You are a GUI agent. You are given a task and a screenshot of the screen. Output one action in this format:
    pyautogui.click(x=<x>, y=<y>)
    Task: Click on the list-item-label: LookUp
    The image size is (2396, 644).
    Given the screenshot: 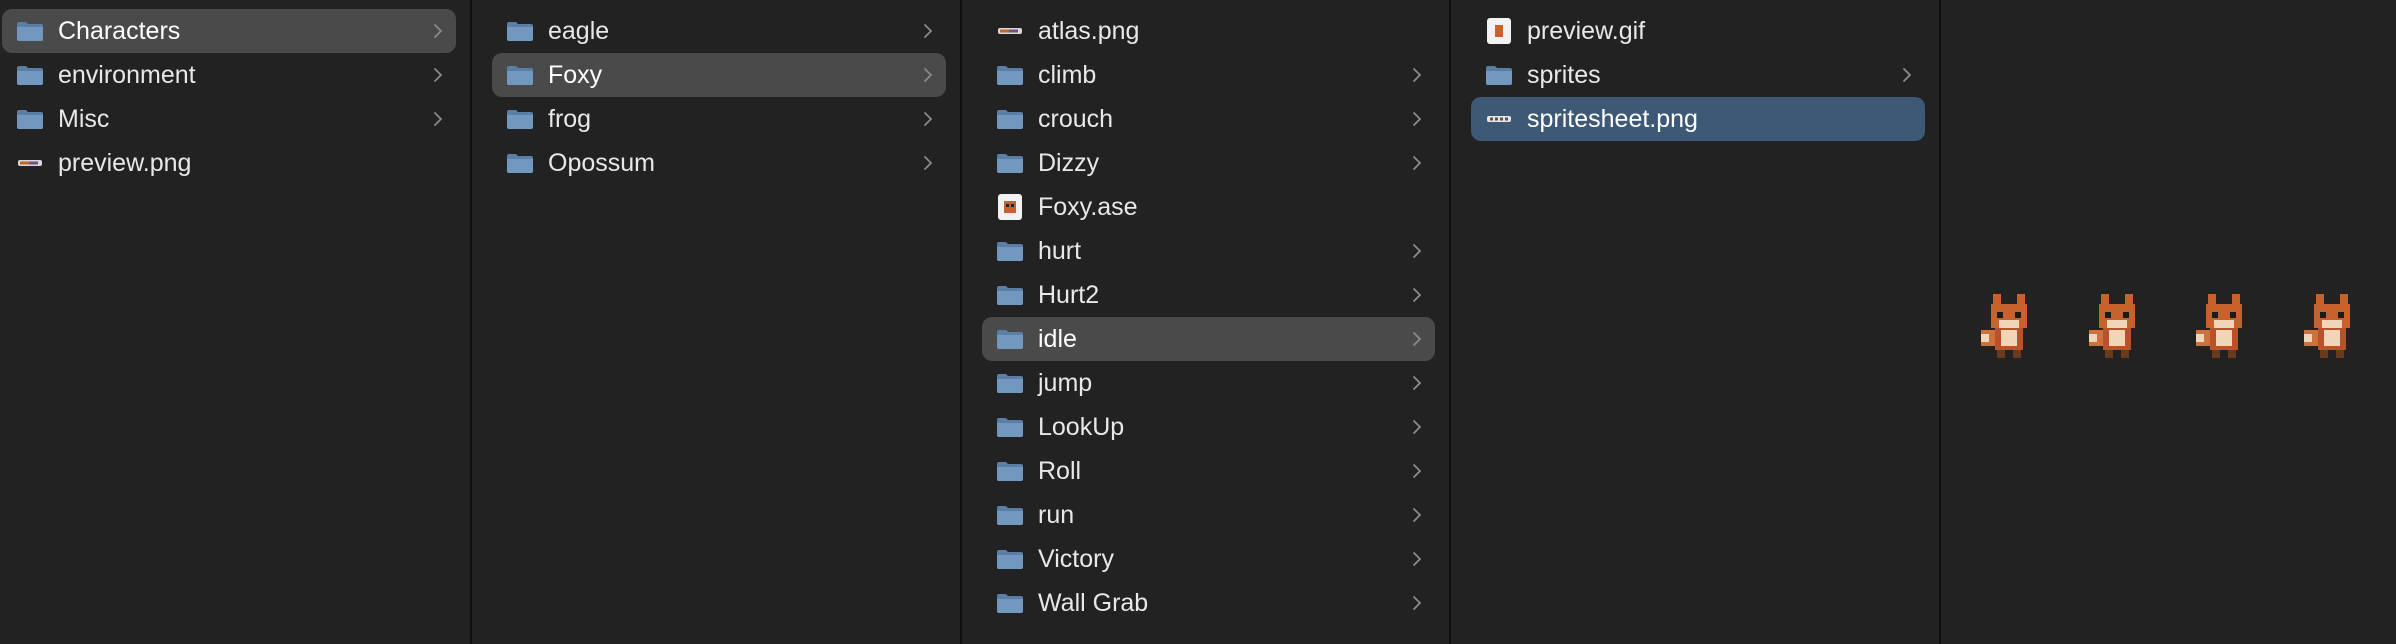 What is the action you would take?
    pyautogui.click(x=1081, y=426)
    